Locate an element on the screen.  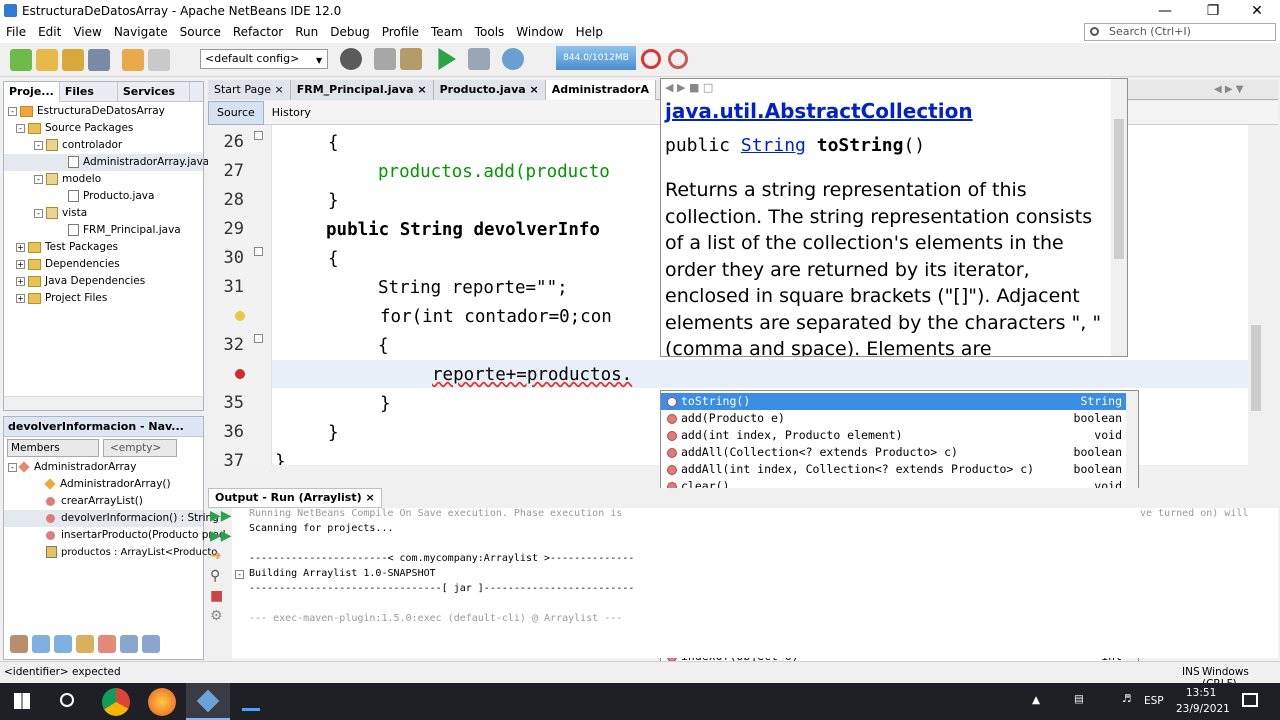
tree-node-source-packages: - Source Packages is located at coordinates (103, 128).